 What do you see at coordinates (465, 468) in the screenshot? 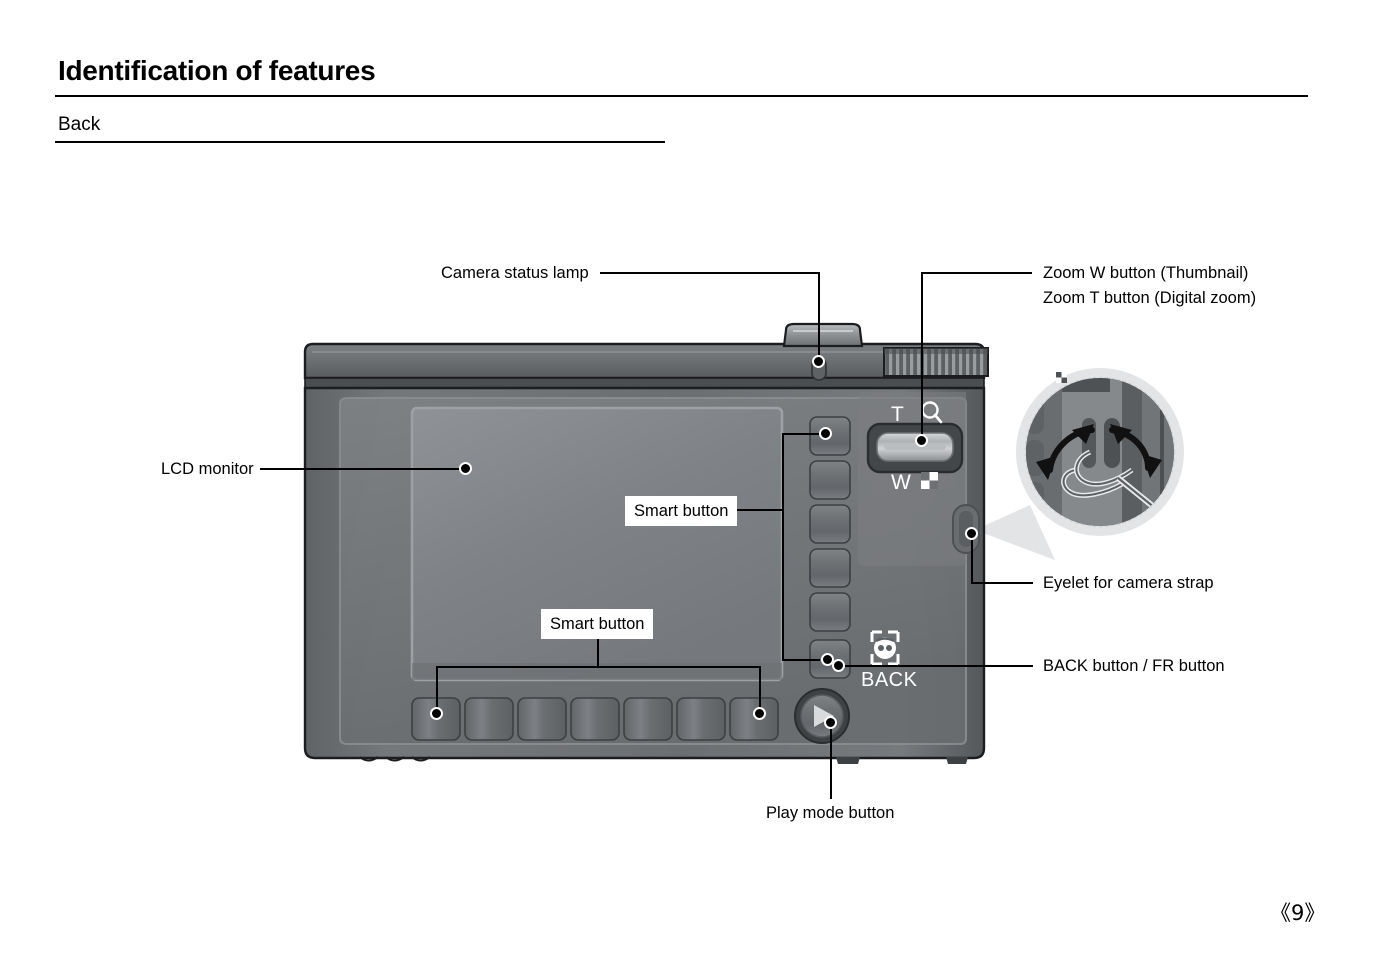
I see `marker-lcd-monitor` at bounding box center [465, 468].